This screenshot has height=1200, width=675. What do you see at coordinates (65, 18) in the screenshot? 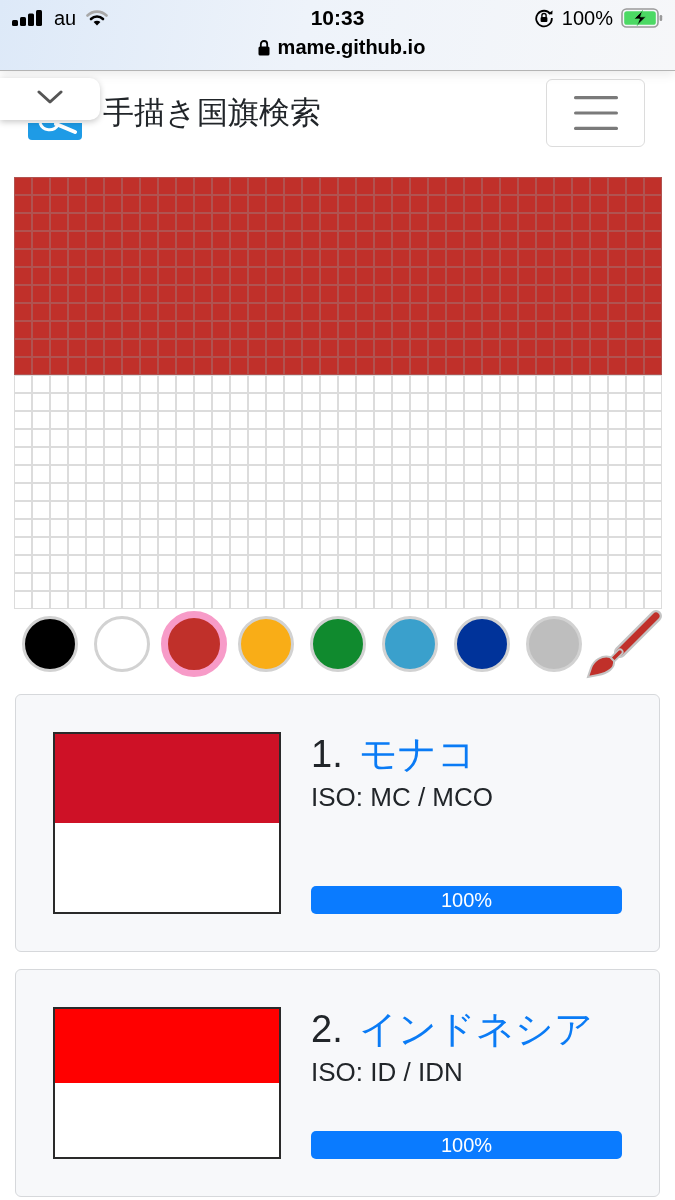
I see `carrier-name: au` at bounding box center [65, 18].